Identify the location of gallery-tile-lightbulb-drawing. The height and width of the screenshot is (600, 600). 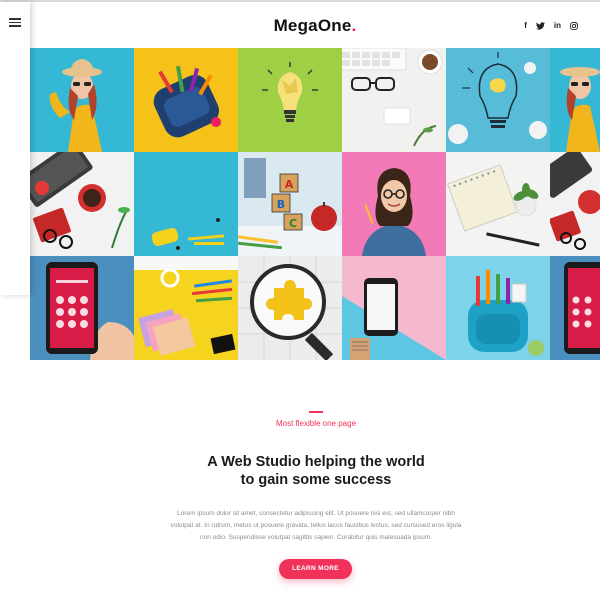
(498, 100).